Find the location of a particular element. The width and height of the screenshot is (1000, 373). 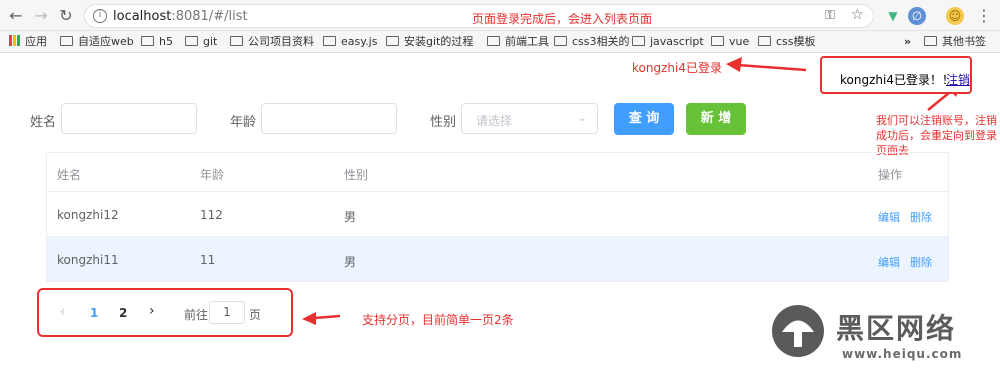

query-button: 查 询 is located at coordinates (644, 119).